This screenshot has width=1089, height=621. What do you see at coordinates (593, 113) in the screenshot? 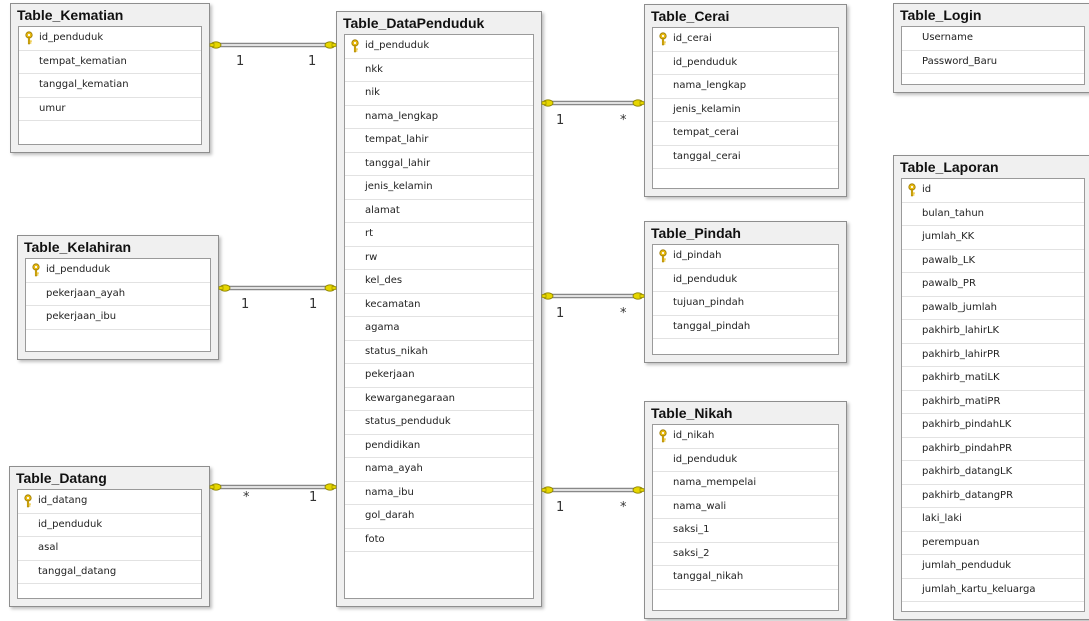
I see `relationship-datapenduduk-cerai: 1 *` at bounding box center [593, 113].